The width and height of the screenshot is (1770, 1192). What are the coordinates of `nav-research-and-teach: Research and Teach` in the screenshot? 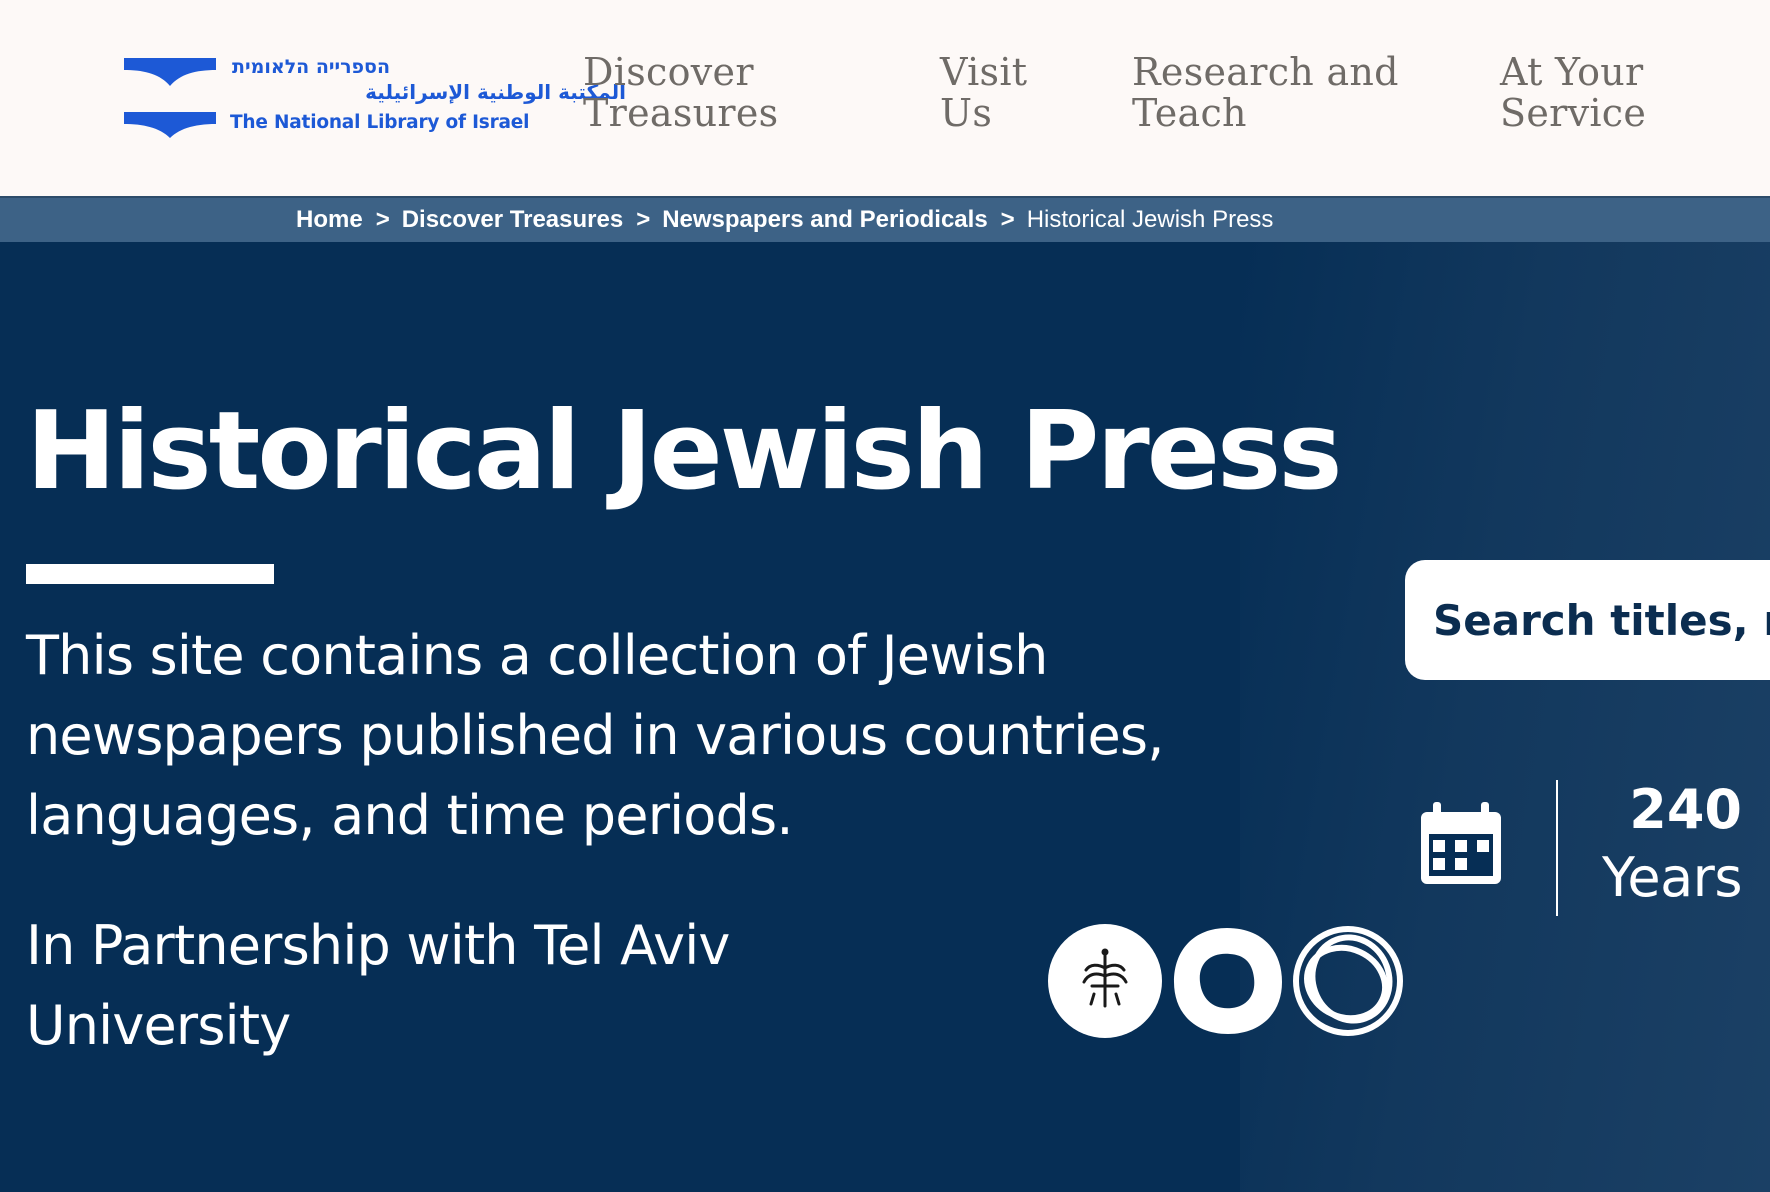 It's located at (1265, 93).